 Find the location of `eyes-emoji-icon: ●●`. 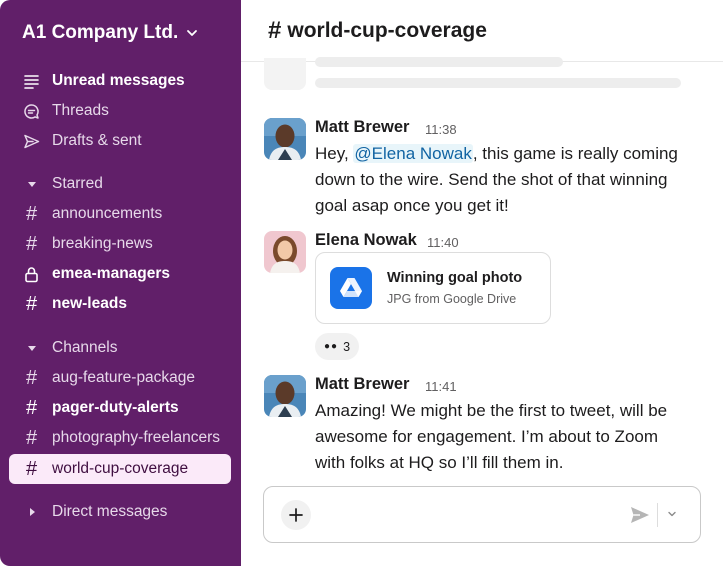

eyes-emoji-icon: ●● is located at coordinates (331, 346).